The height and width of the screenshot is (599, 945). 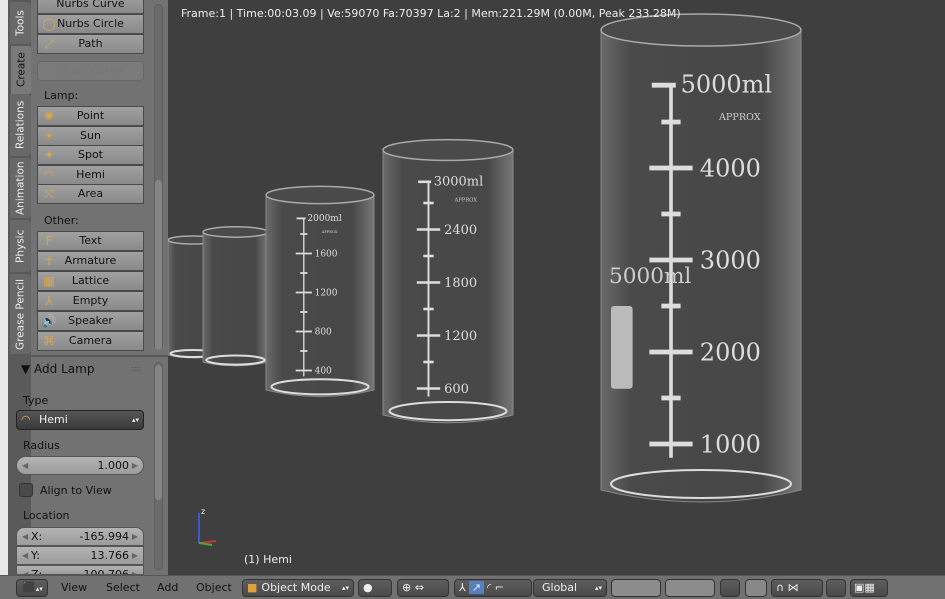 What do you see at coordinates (375, 588) in the screenshot?
I see `shading-dropdown: ●` at bounding box center [375, 588].